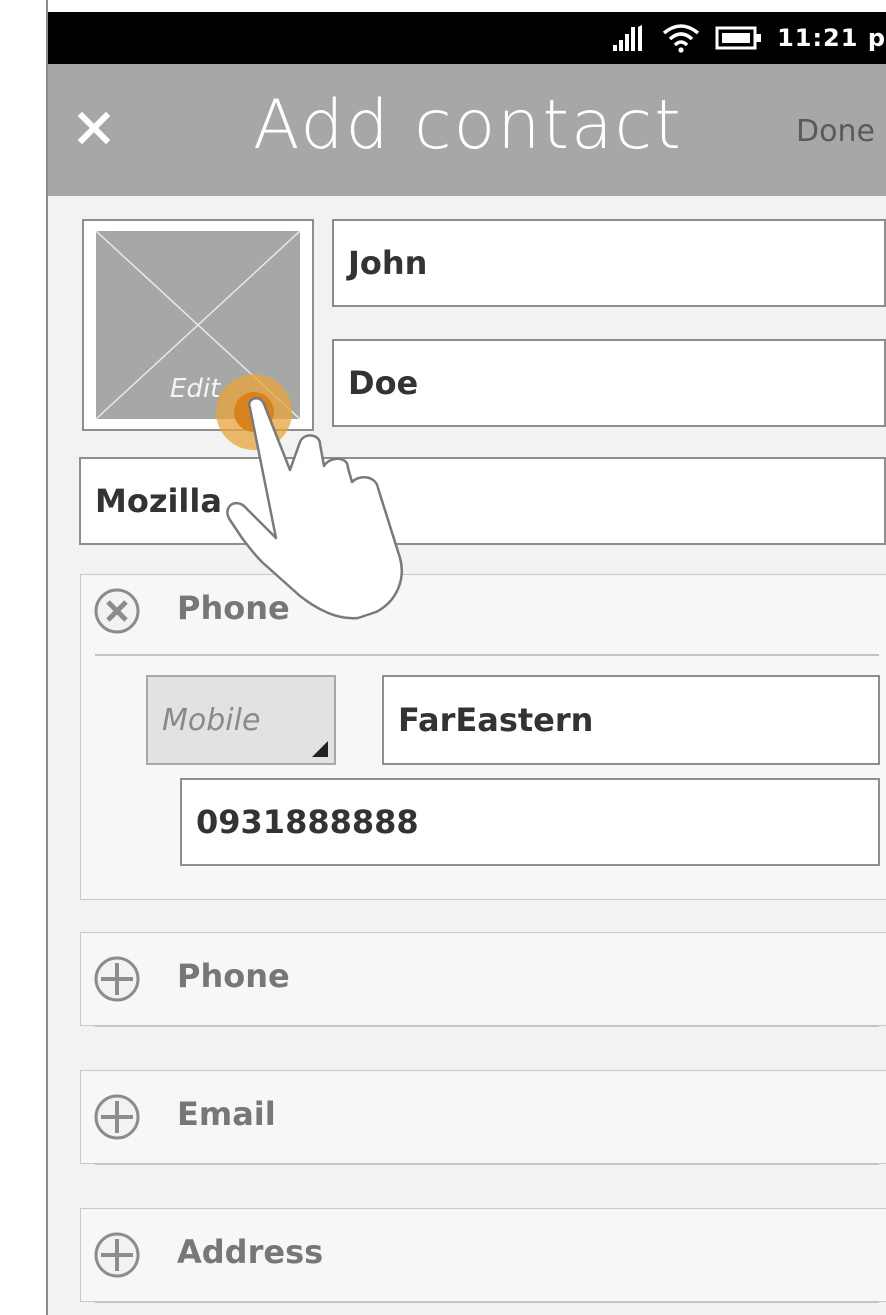 This screenshot has height=1315, width=886. I want to click on status-time: 11:21 p, so click(831, 38).